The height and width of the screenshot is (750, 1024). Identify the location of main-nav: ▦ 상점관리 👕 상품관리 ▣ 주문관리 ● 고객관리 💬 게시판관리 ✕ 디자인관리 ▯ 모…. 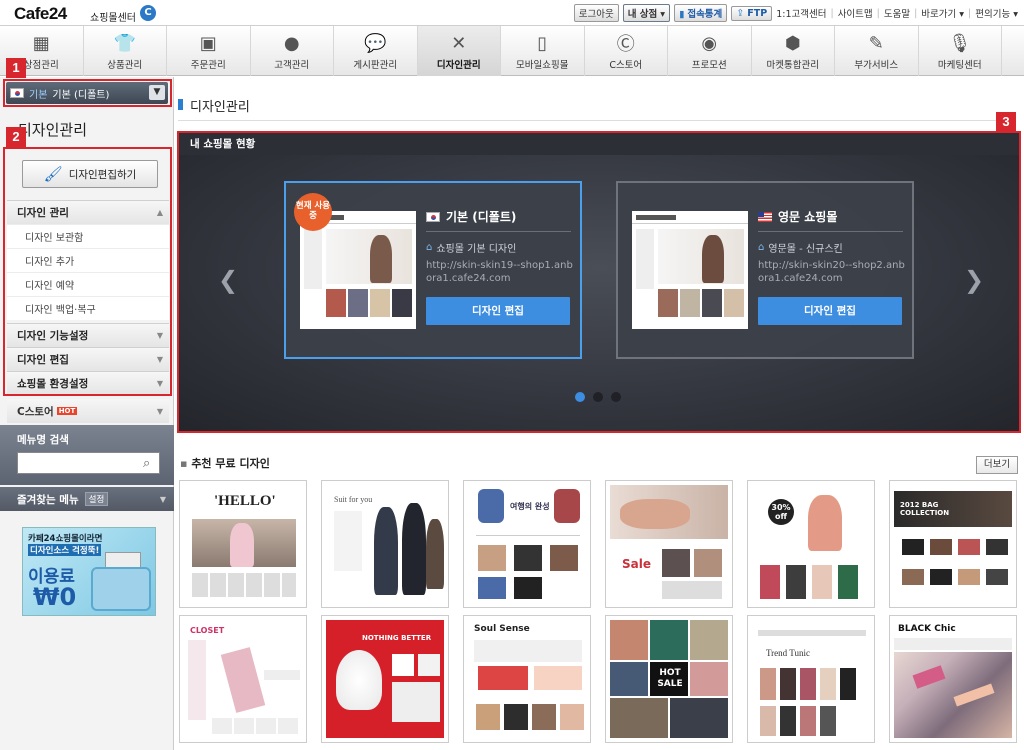
(512, 51).